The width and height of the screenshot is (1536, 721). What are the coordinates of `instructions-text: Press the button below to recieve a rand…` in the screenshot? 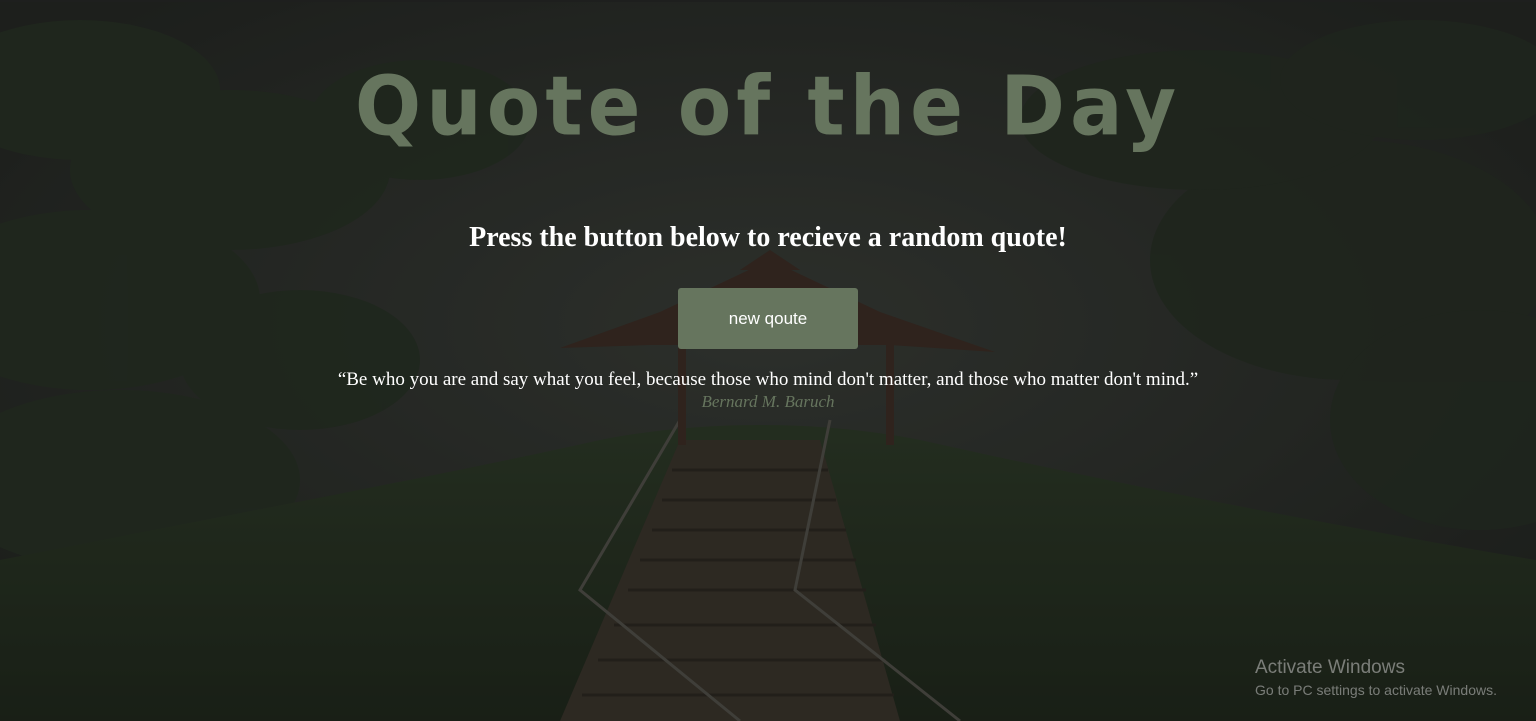 It's located at (768, 237).